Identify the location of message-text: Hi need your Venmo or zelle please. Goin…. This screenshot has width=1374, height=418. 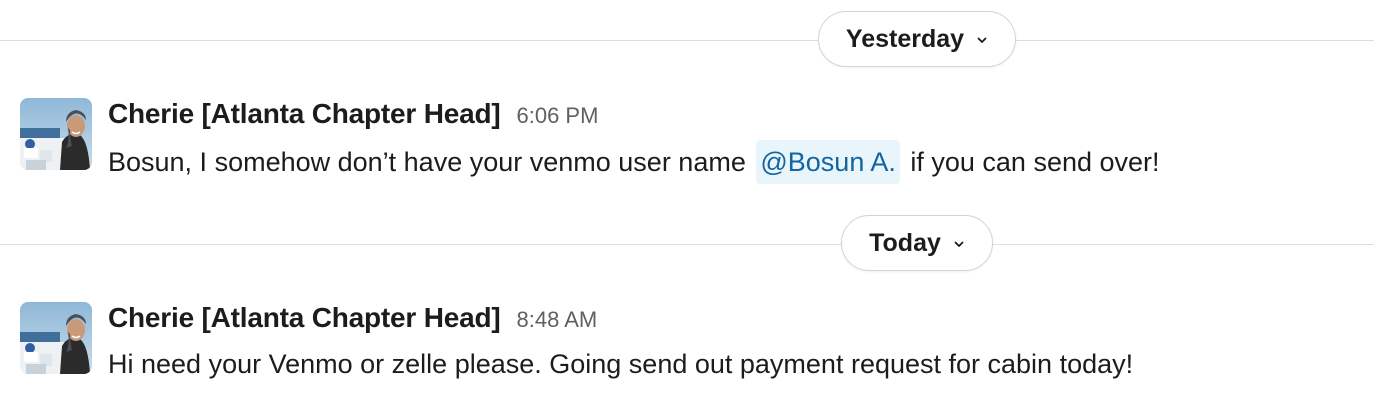
(621, 364).